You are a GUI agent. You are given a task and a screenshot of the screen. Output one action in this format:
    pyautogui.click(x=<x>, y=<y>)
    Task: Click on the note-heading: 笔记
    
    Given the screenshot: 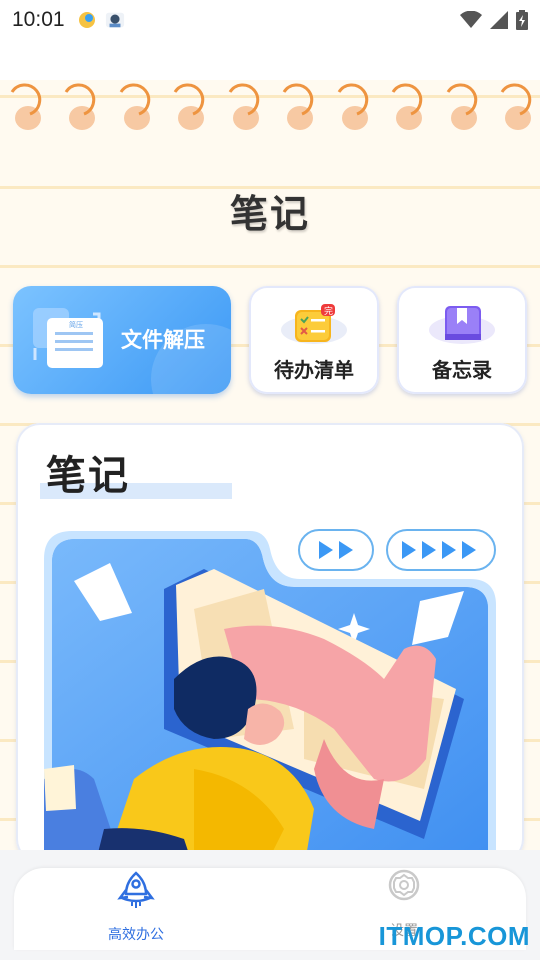 What is the action you would take?
    pyautogui.click(x=88, y=476)
    